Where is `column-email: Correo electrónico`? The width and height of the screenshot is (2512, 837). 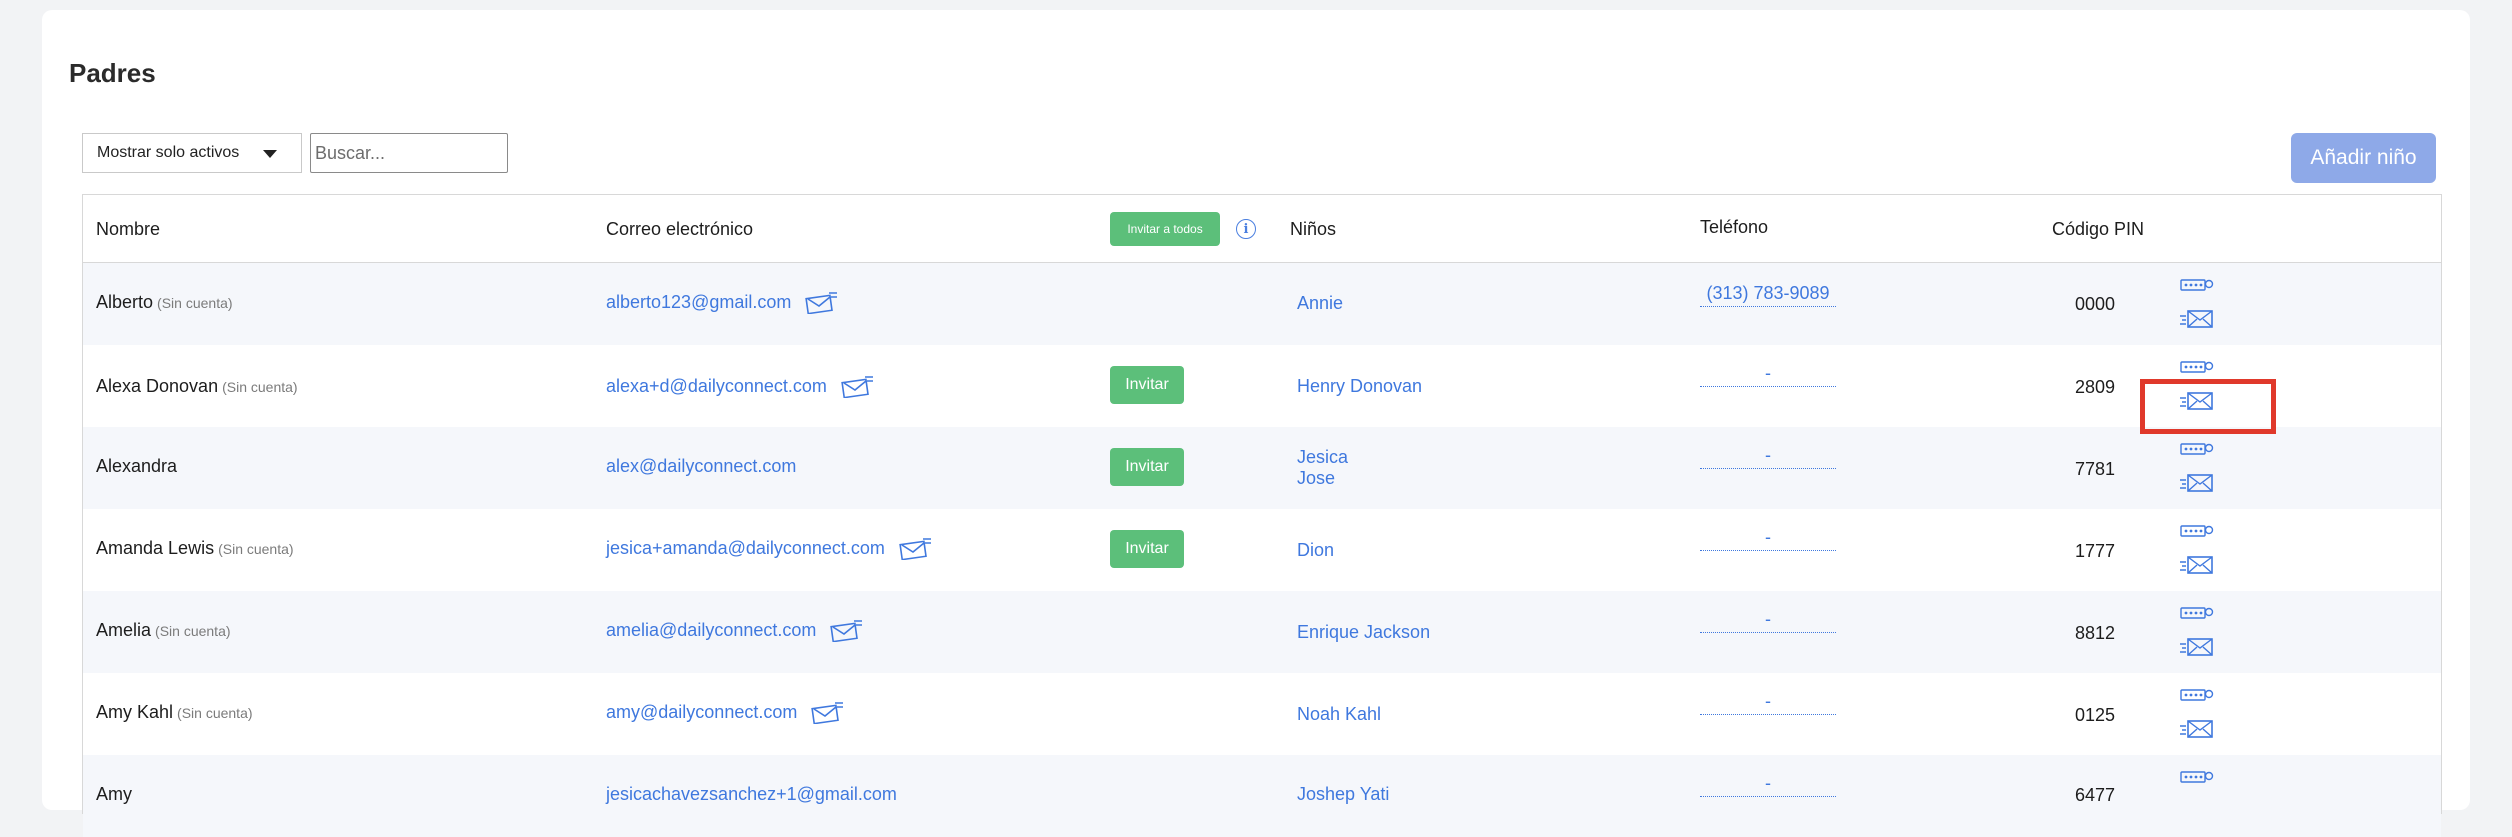
column-email: Correo electrónico is located at coordinates (680, 229).